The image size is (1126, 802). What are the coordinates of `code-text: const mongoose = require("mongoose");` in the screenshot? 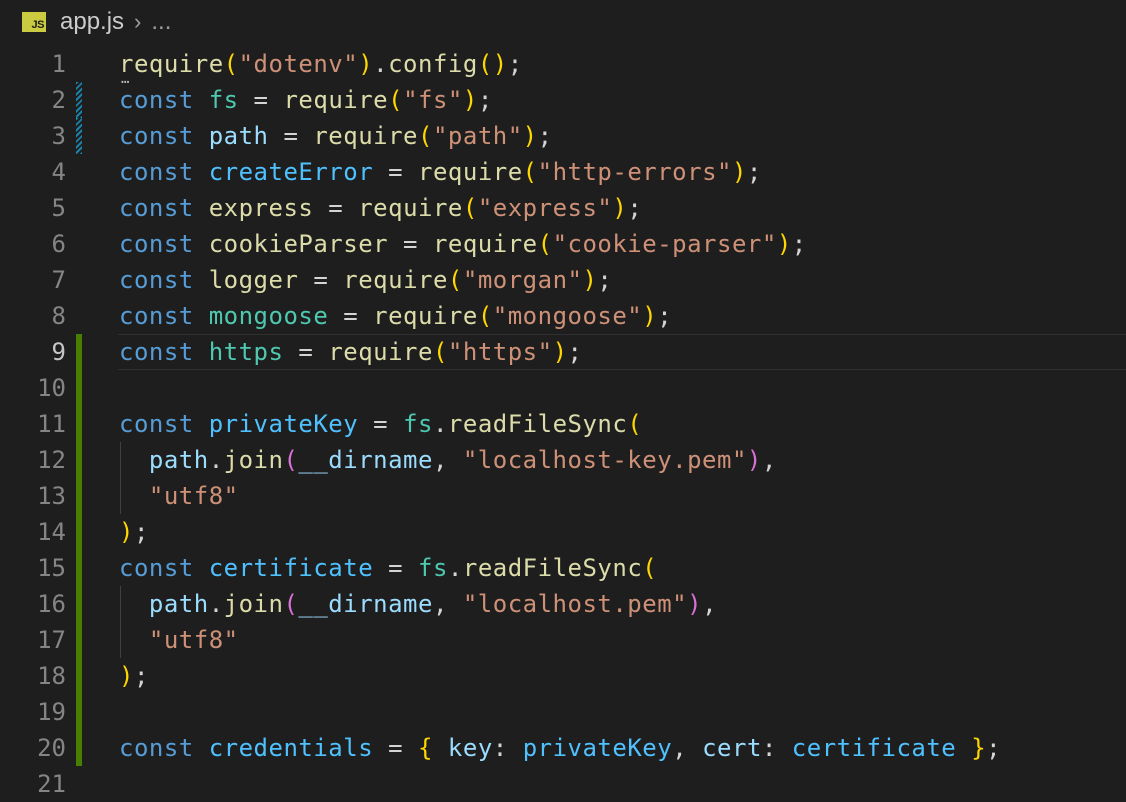 It's located at (395, 316).